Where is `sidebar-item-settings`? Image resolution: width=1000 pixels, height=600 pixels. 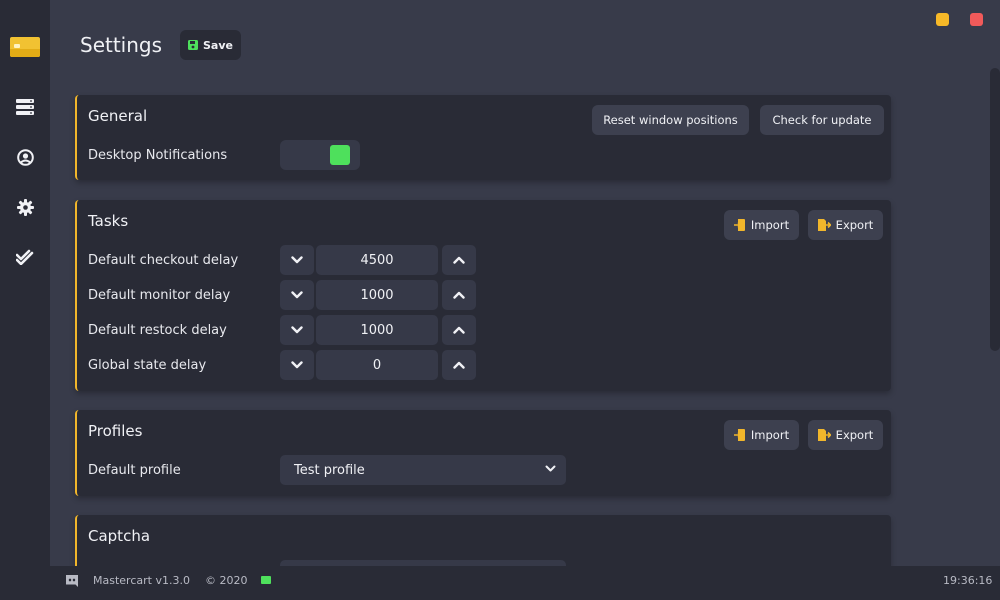 sidebar-item-settings is located at coordinates (25, 207).